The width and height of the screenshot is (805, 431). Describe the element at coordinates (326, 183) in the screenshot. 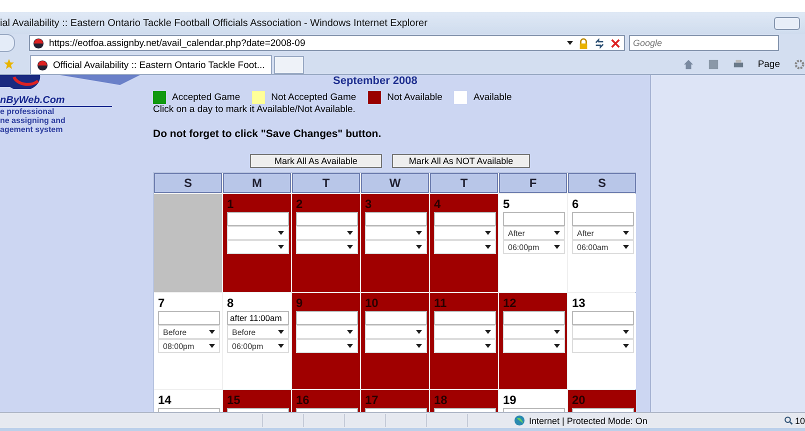

I see `weekday-header: T` at that location.